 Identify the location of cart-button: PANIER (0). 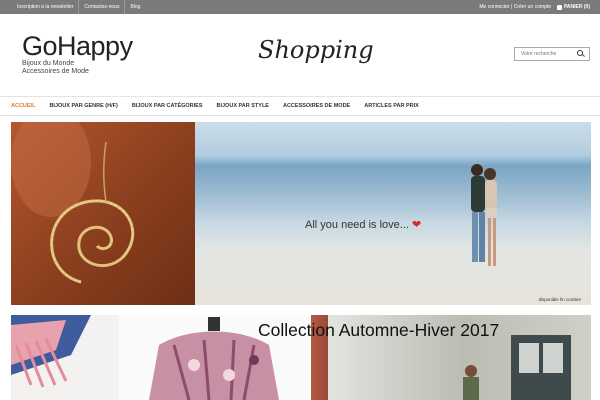
(573, 7).